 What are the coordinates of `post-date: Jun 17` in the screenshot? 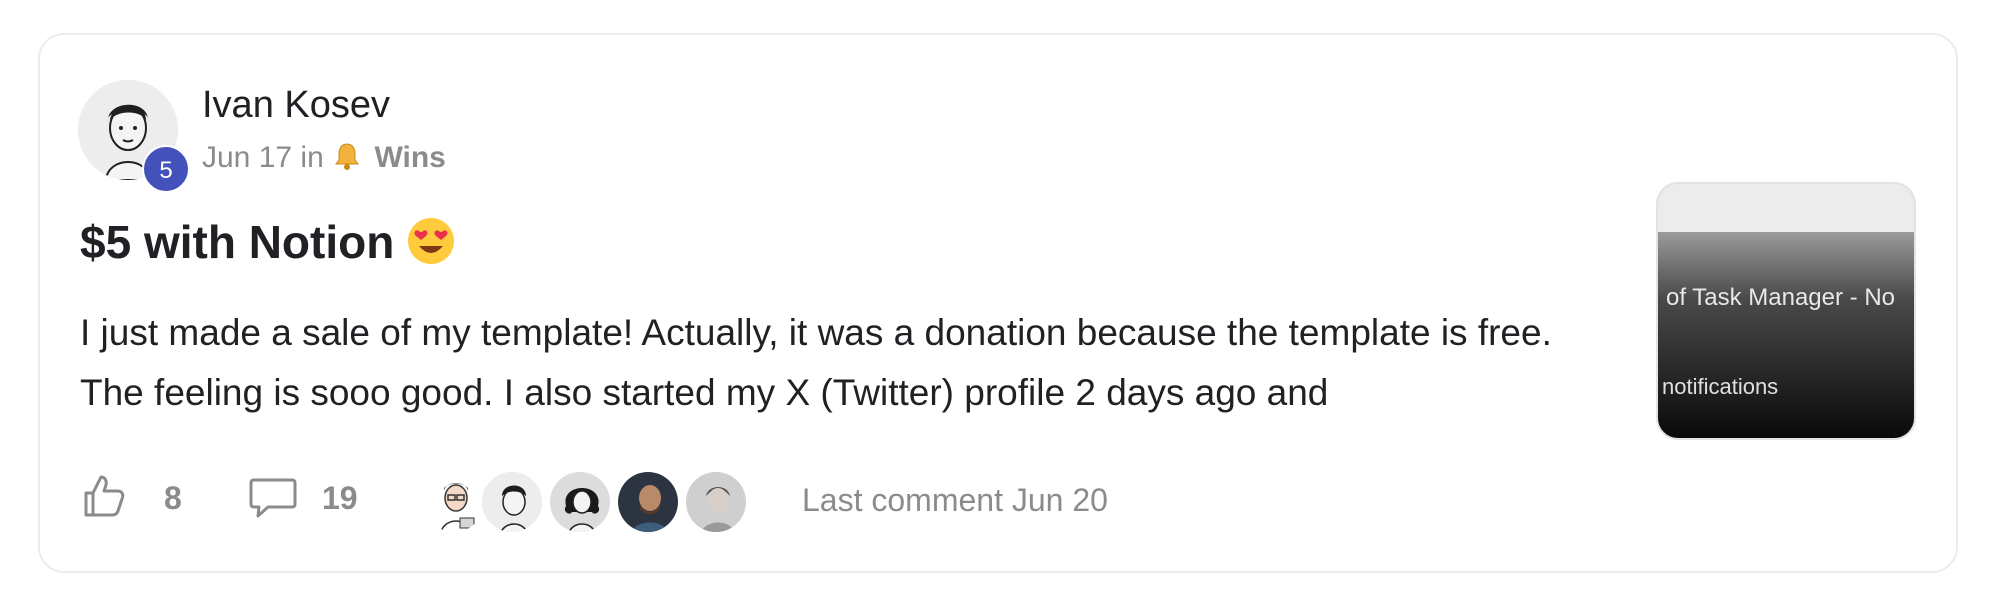 It's located at (247, 157).